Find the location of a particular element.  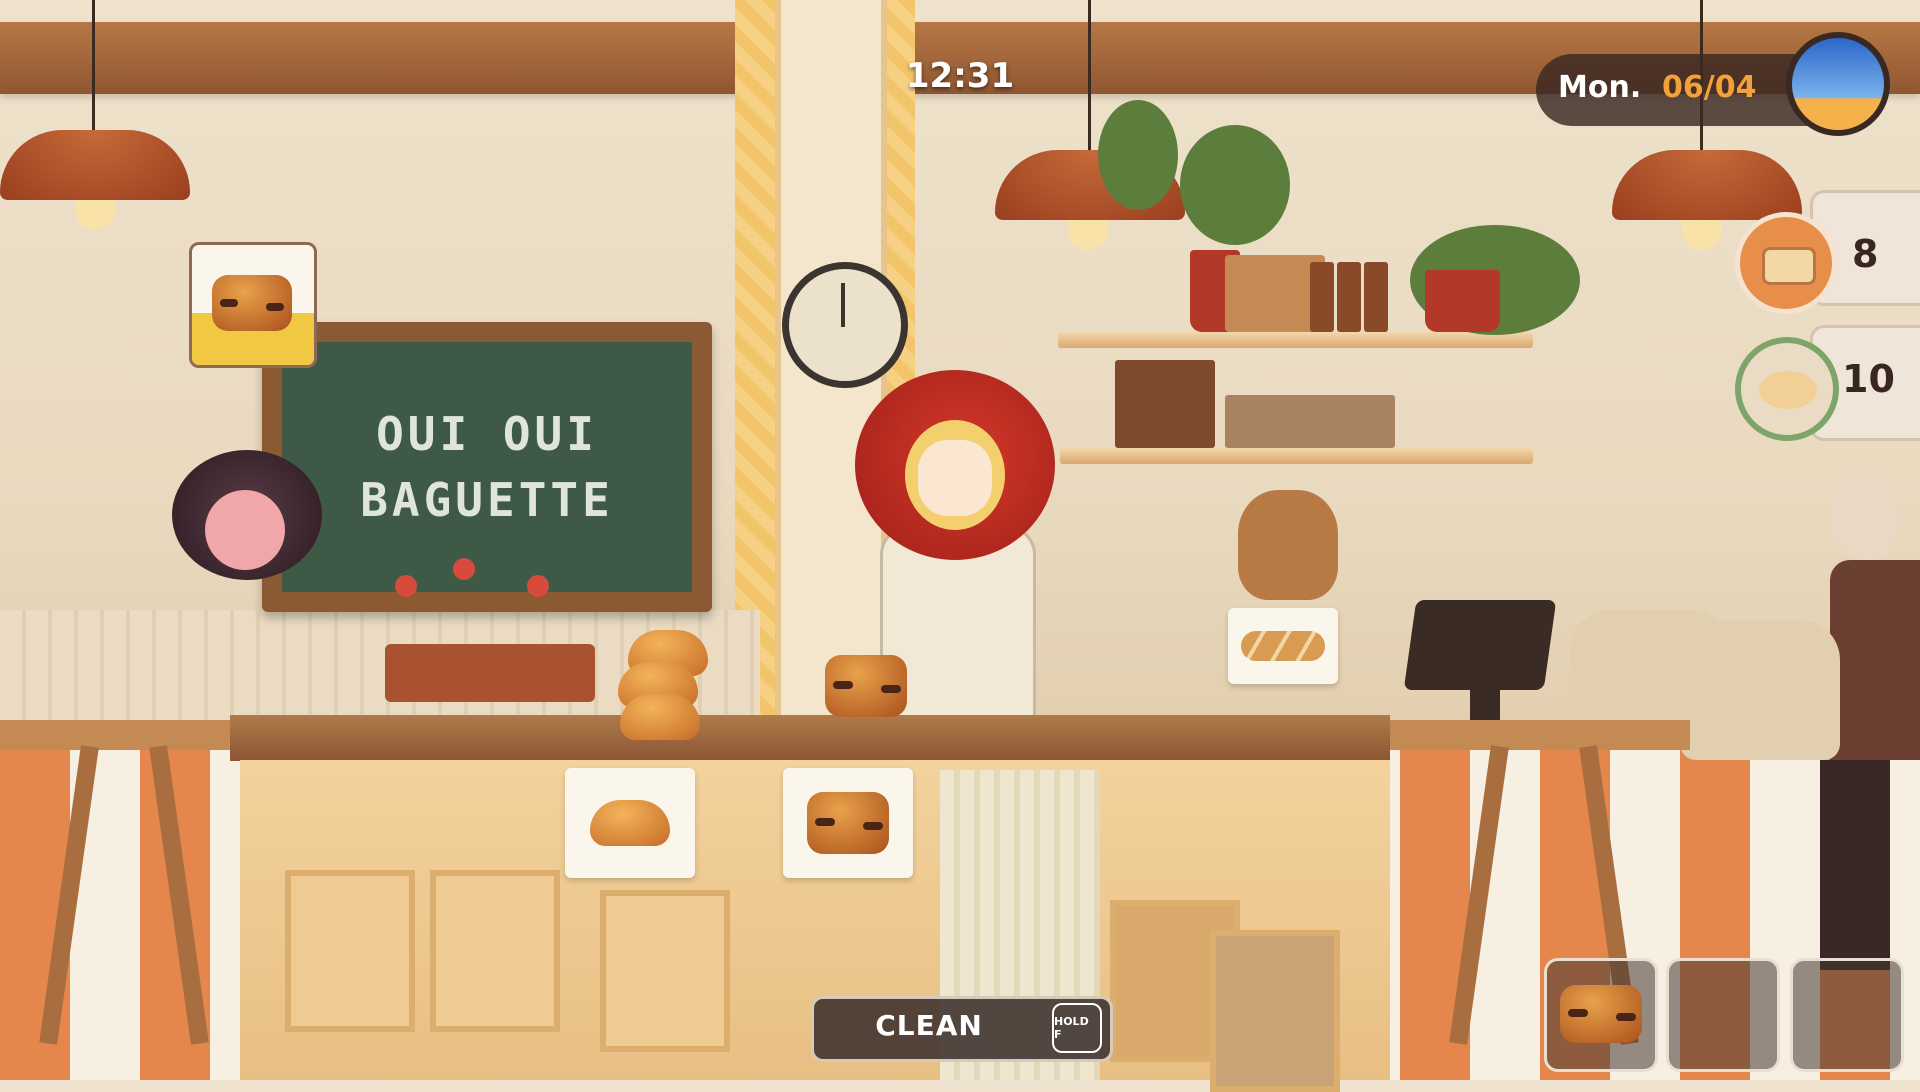

customer-head is located at coordinates (1865, 517).